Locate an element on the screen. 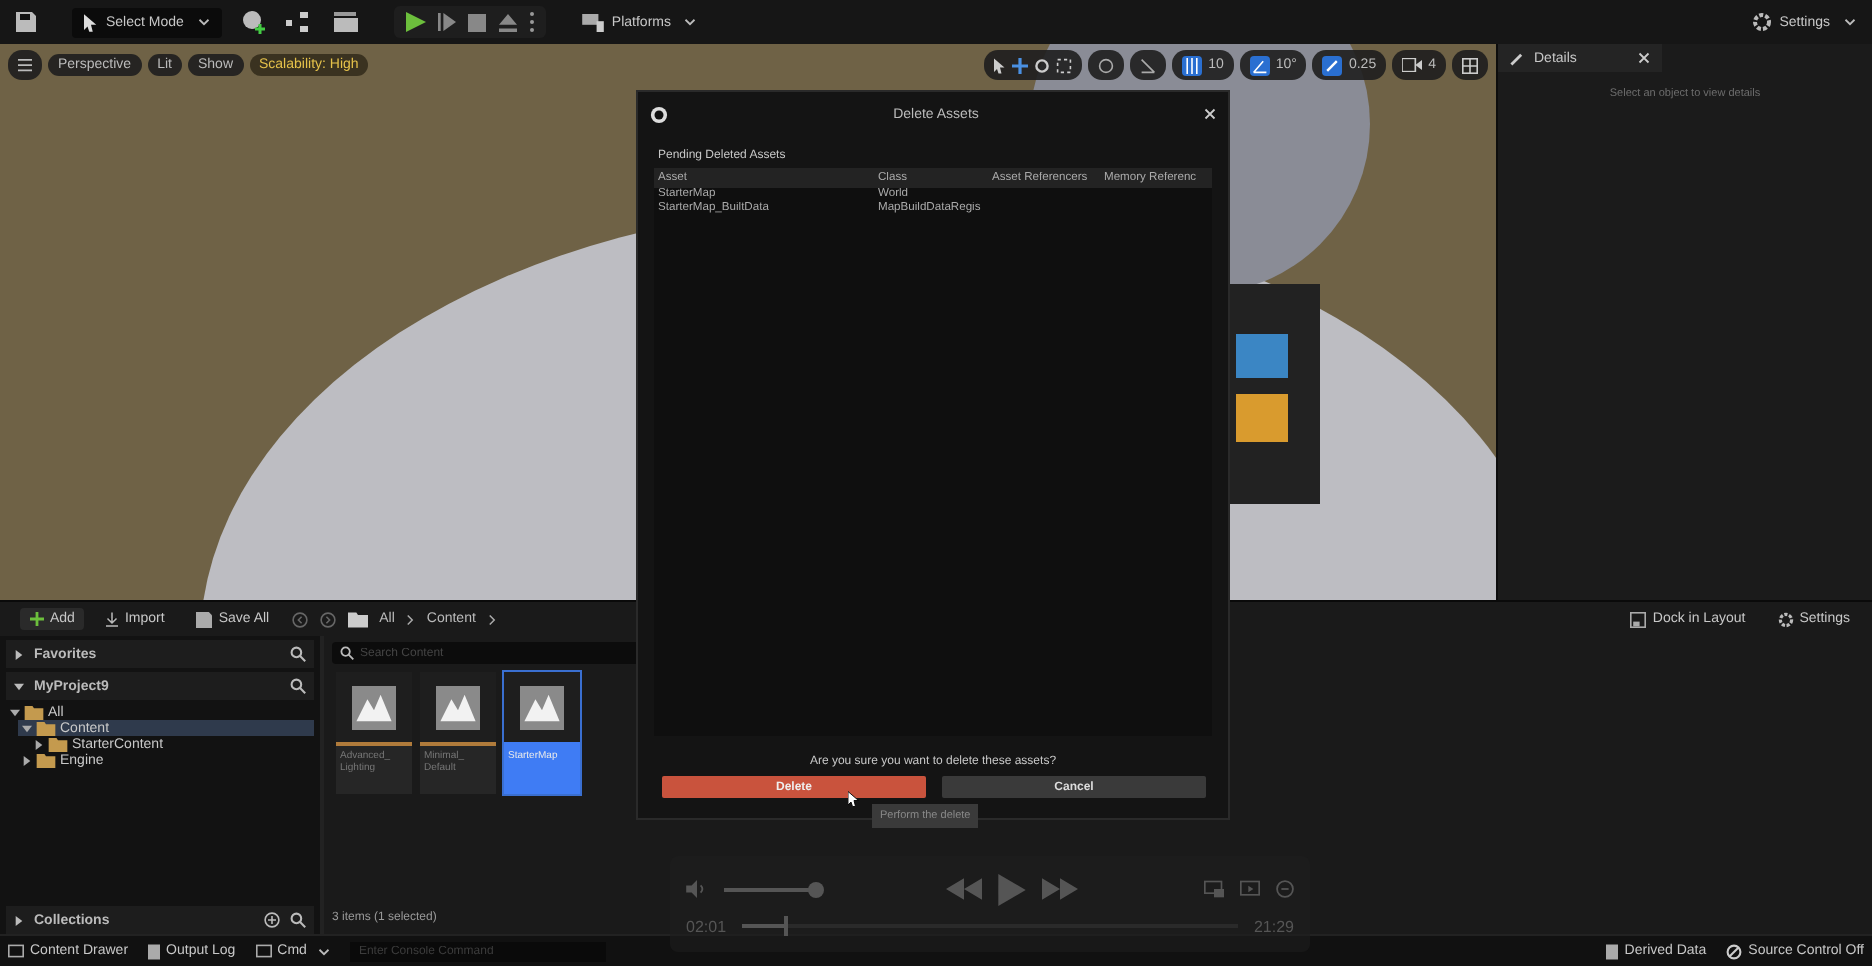 Image resolution: width=1872 pixels, height=966 pixels. drawer-icon is located at coordinates (16, 951).